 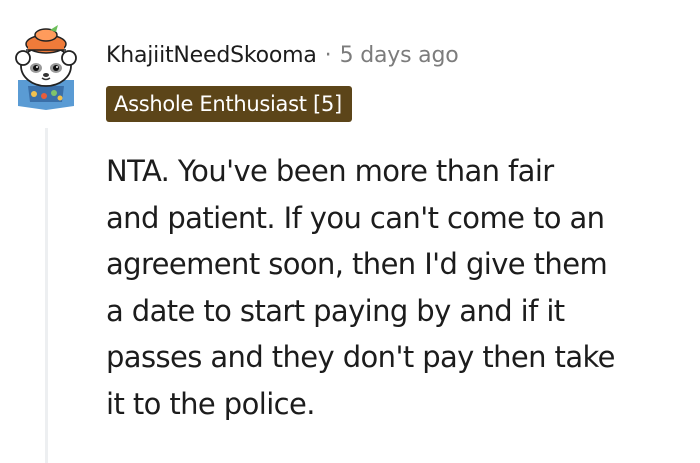 I want to click on comment-line: NTA. You've been more than fair, so click(x=330, y=171).